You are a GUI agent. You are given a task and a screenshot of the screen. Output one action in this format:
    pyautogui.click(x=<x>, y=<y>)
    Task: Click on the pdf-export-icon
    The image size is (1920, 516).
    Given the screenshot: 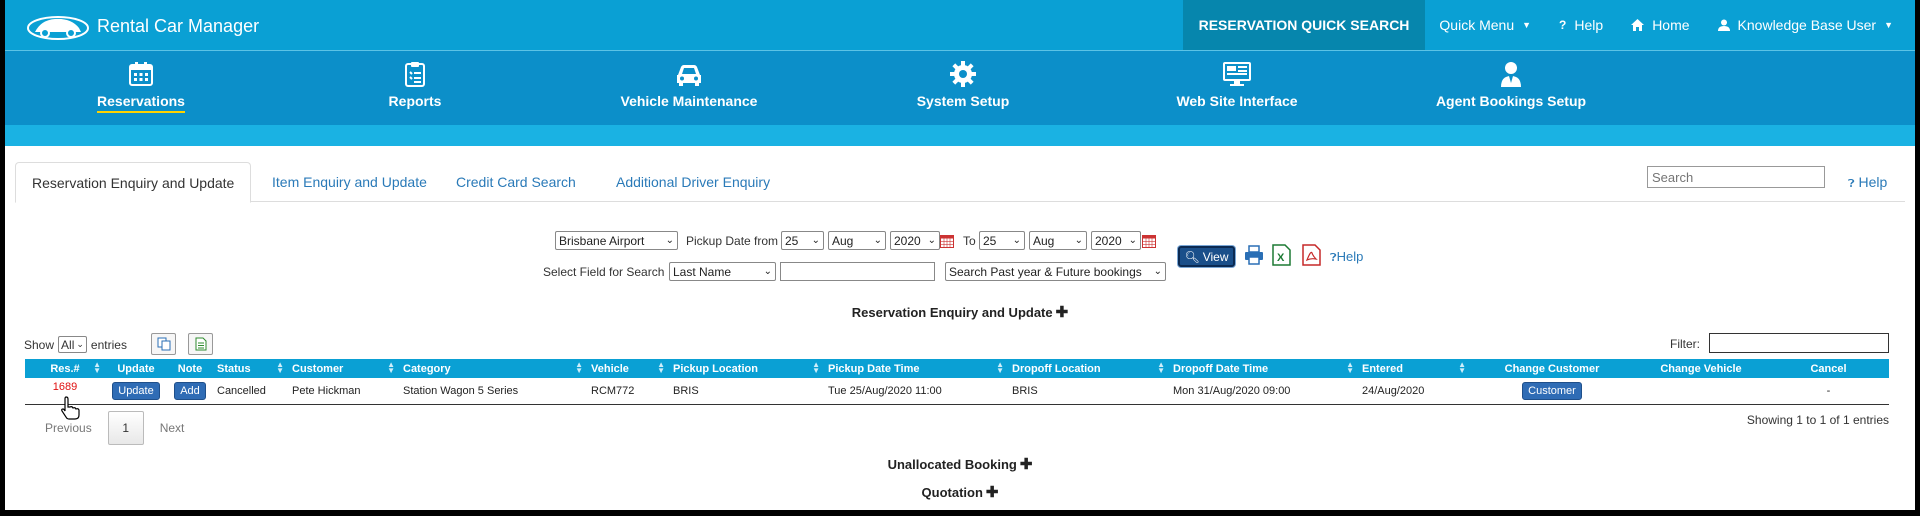 What is the action you would take?
    pyautogui.click(x=1311, y=255)
    